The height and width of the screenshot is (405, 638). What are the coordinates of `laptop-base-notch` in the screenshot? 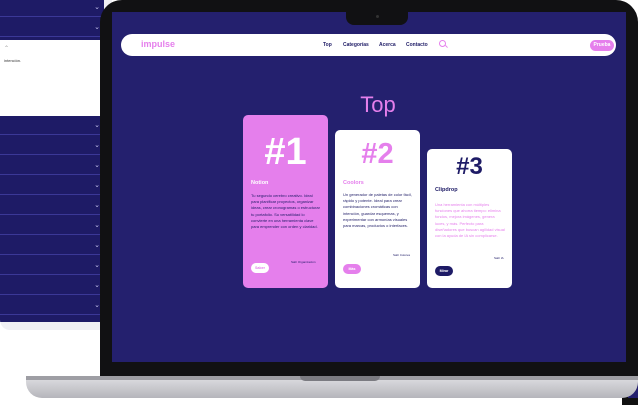 It's located at (340, 378).